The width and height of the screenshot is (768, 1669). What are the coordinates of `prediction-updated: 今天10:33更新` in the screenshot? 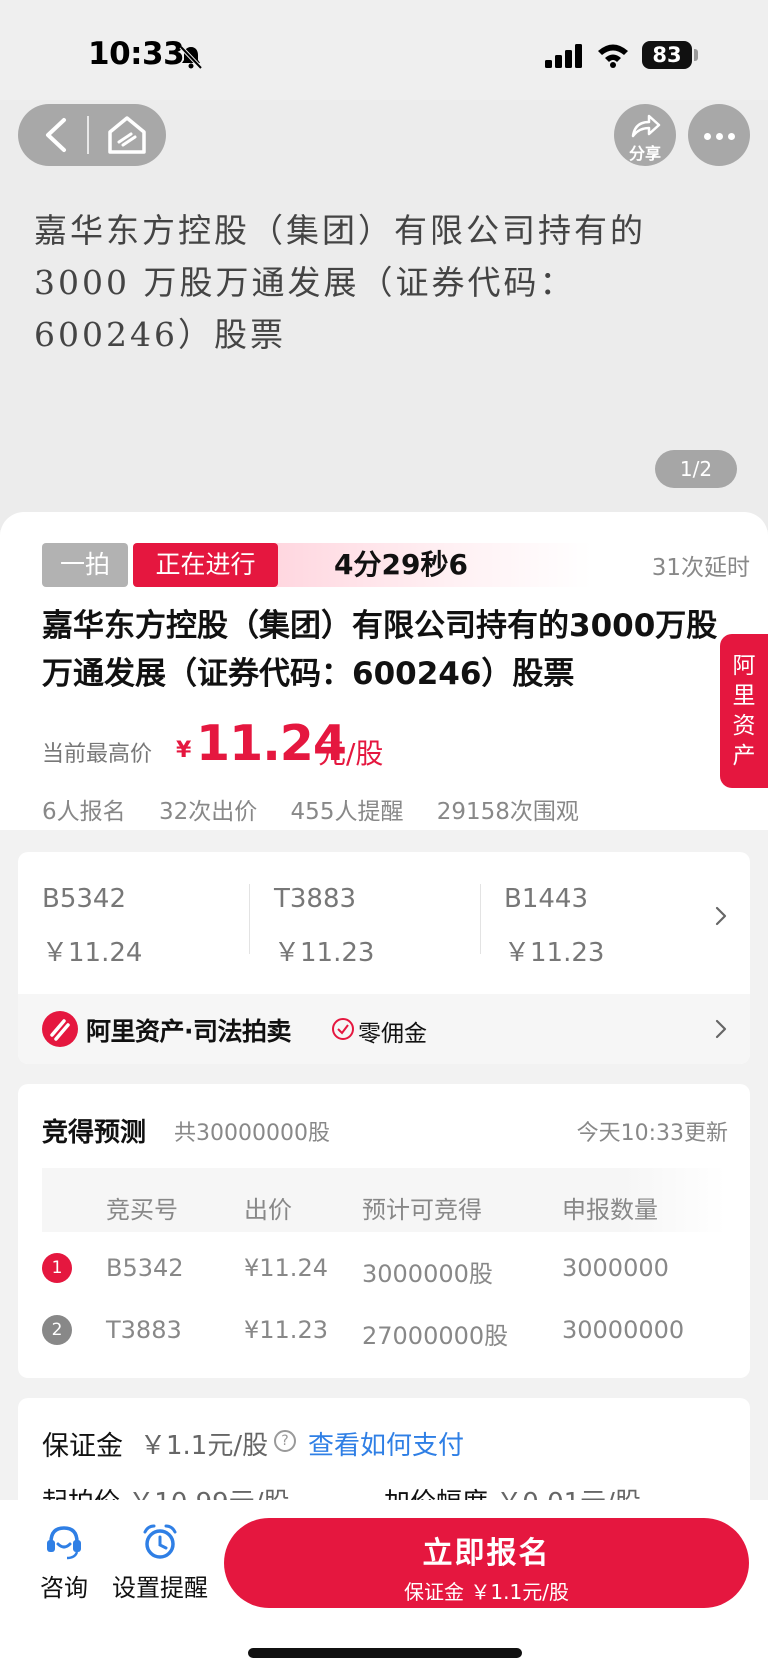 It's located at (652, 1133).